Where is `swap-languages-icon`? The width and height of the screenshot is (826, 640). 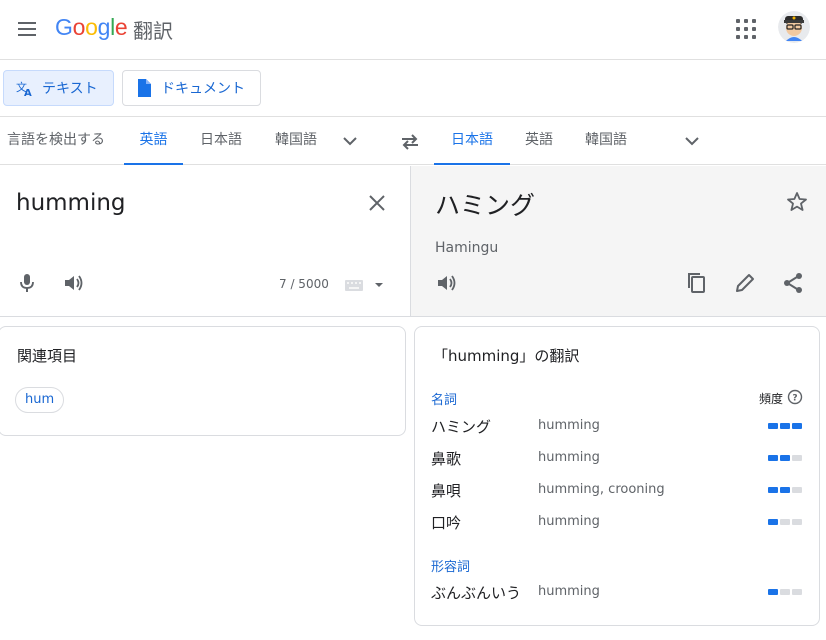
swap-languages-icon is located at coordinates (410, 142).